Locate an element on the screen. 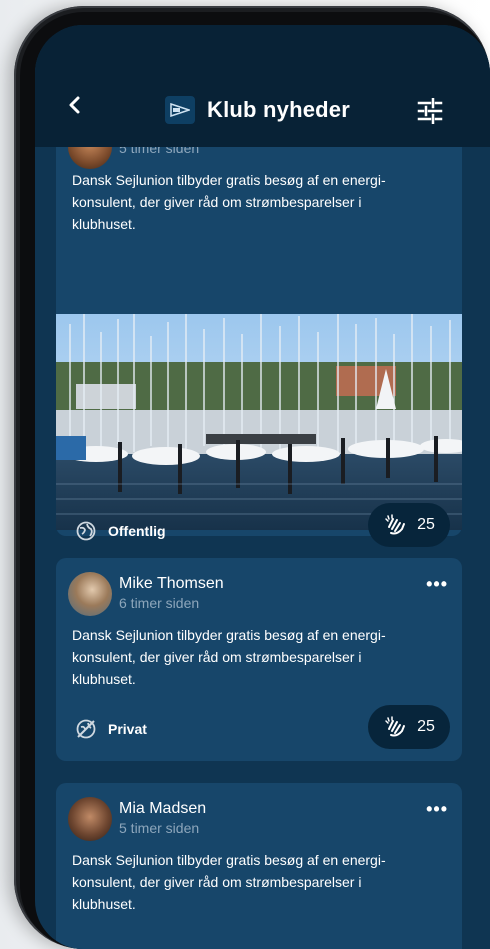  filter-button is located at coordinates (430, 111).